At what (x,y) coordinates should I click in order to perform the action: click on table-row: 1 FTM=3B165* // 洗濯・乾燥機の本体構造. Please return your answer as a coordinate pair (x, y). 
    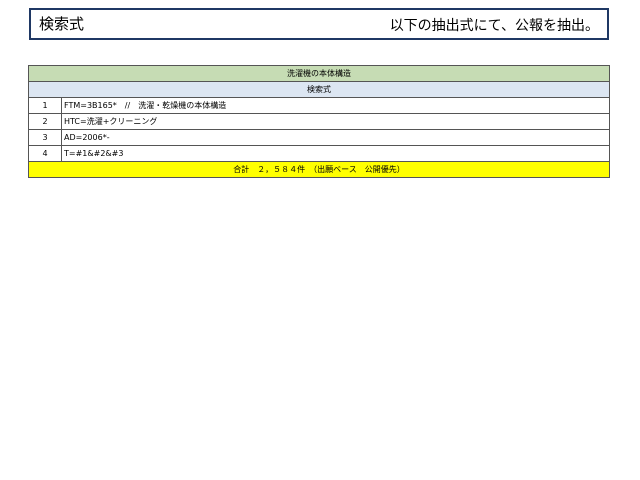
    Looking at the image, I should click on (319, 105).